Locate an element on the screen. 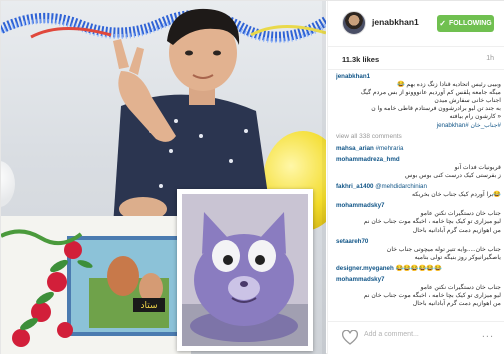  svg-text: ستاد is located at coordinates (148, 306).